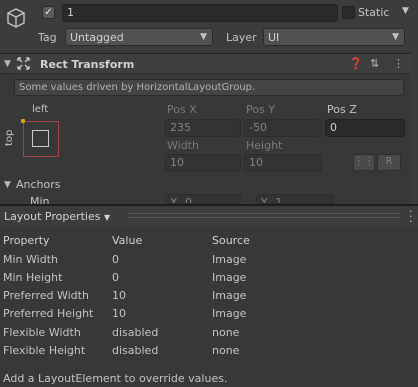  Describe the element at coordinates (127, 240) in the screenshot. I see `column-header-value: Value` at that location.